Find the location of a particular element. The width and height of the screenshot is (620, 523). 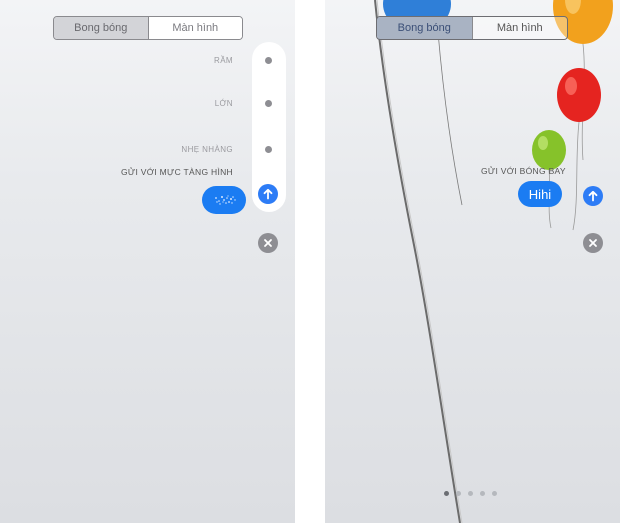

message-bubble-invisible-ink is located at coordinates (224, 200).